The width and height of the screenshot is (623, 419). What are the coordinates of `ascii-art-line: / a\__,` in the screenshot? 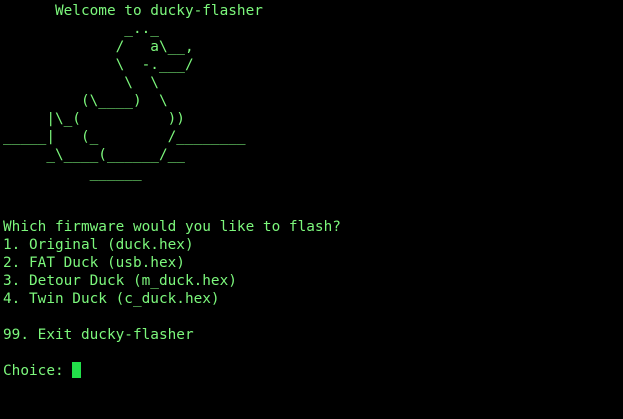 It's located at (98, 47).